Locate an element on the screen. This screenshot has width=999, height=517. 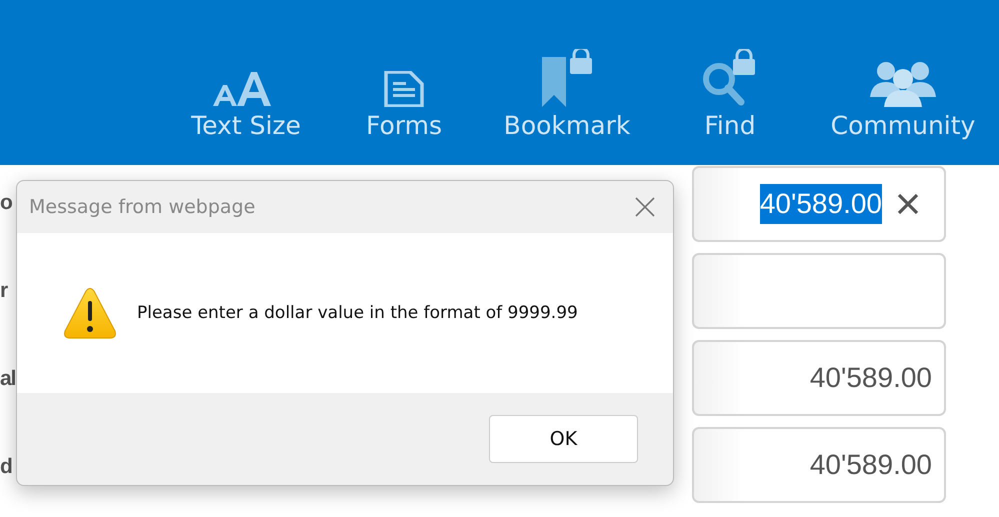
amount-field is located at coordinates (819, 291).